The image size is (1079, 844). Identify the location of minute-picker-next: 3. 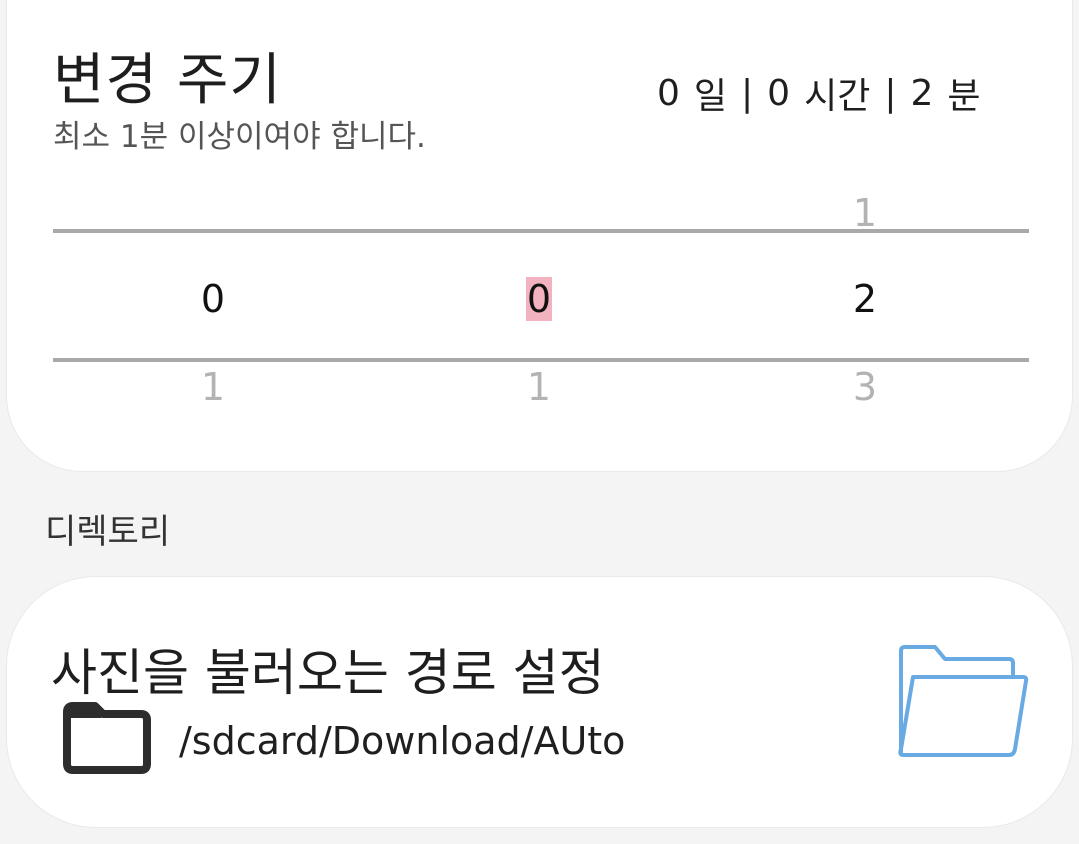
(865, 387).